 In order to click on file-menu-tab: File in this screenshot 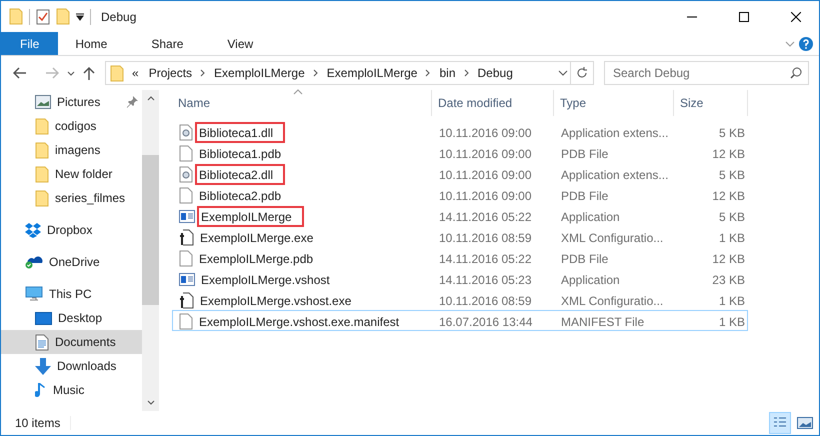, I will do `click(29, 43)`.